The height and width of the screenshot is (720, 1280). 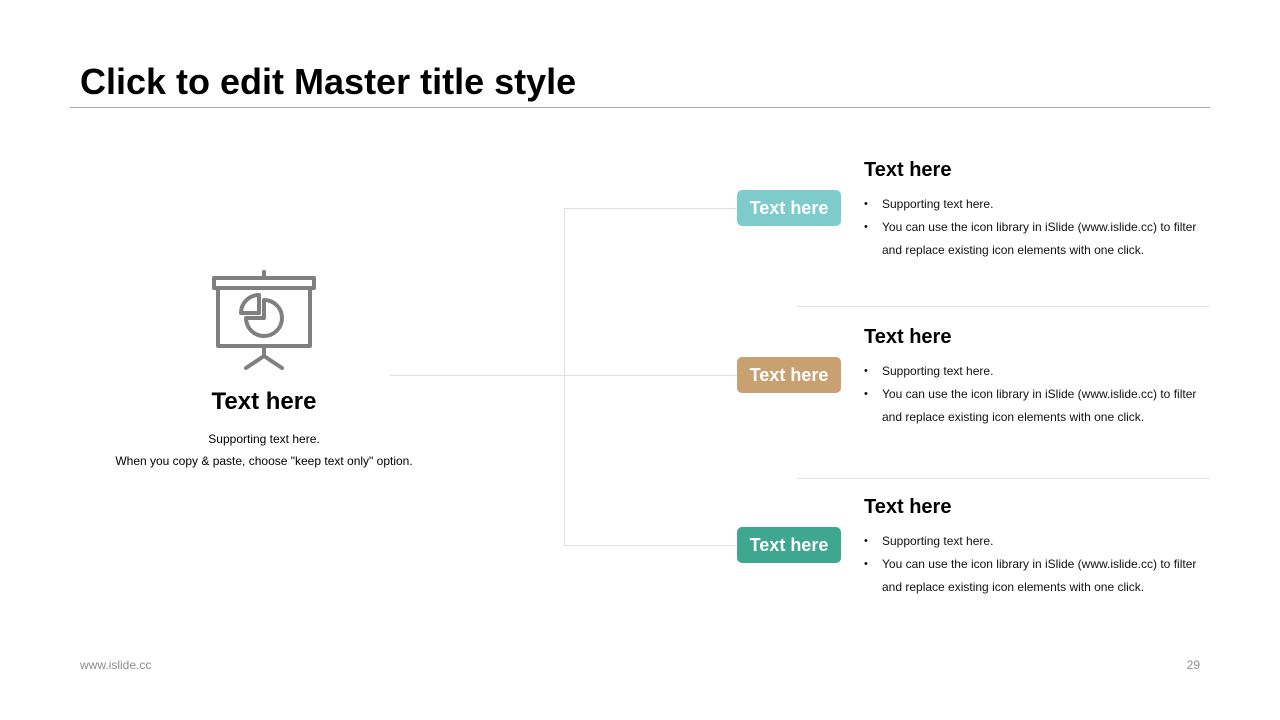 What do you see at coordinates (908, 507) in the screenshot?
I see `item-3-heading: Text here` at bounding box center [908, 507].